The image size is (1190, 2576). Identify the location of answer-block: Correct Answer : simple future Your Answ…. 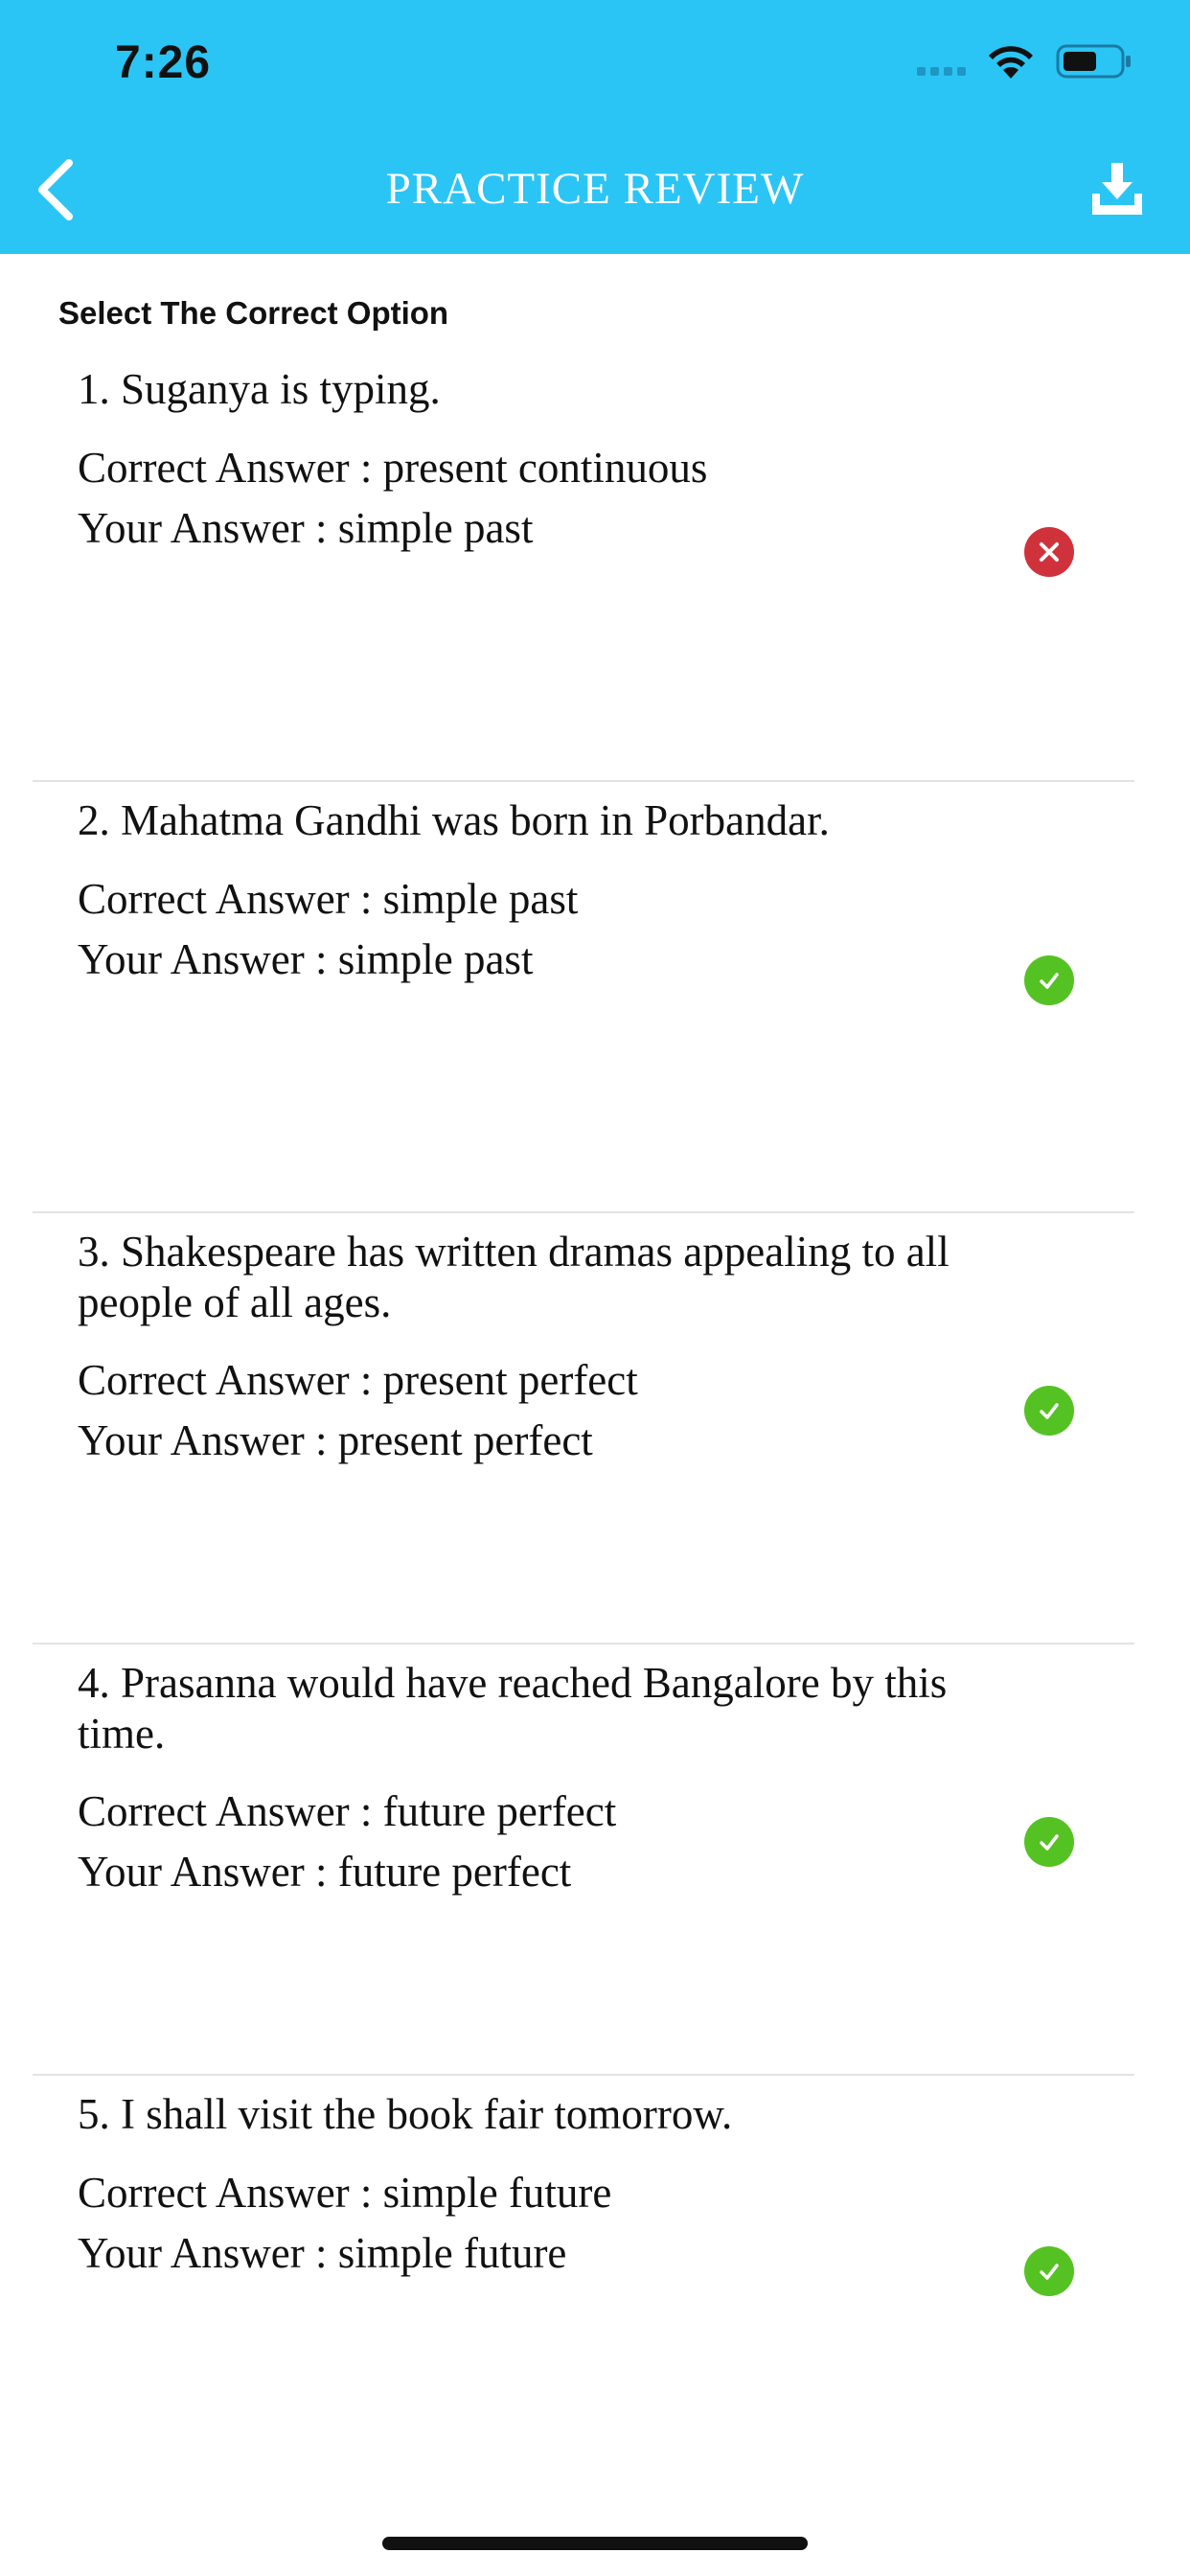
(344, 2223).